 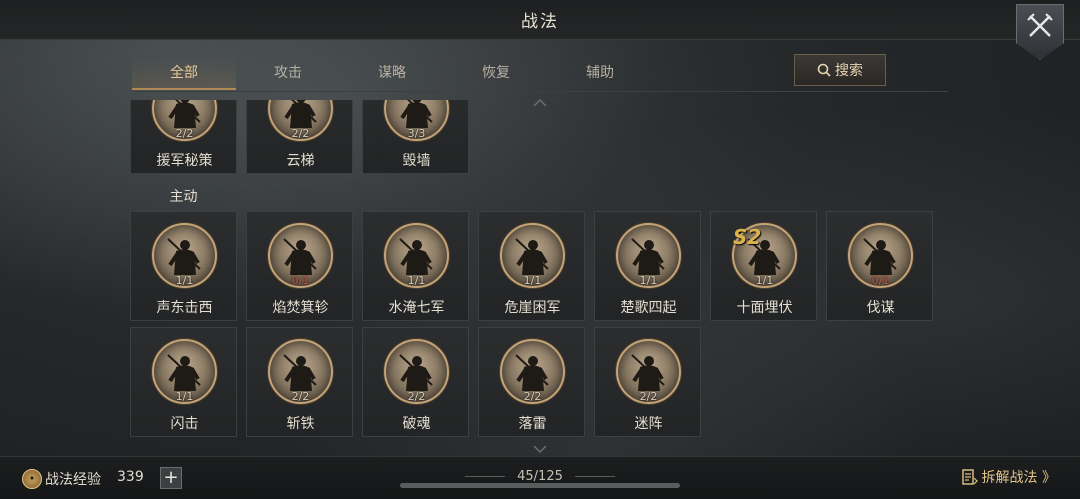 I want to click on skill-card: 2/2 云梯, so click(x=299, y=137).